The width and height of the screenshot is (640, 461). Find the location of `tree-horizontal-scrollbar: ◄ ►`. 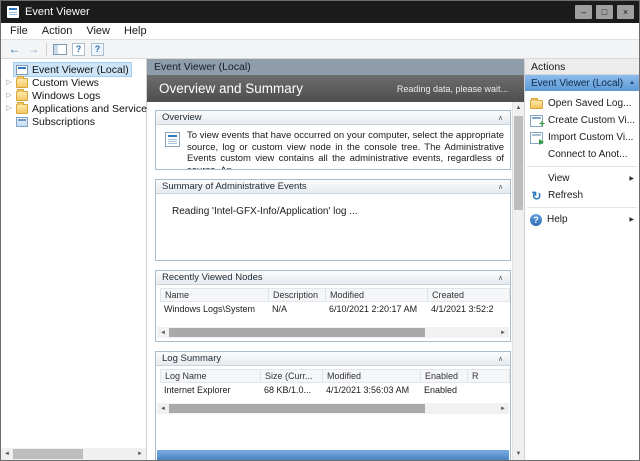

tree-horizontal-scrollbar: ◄ ► is located at coordinates (73, 454).